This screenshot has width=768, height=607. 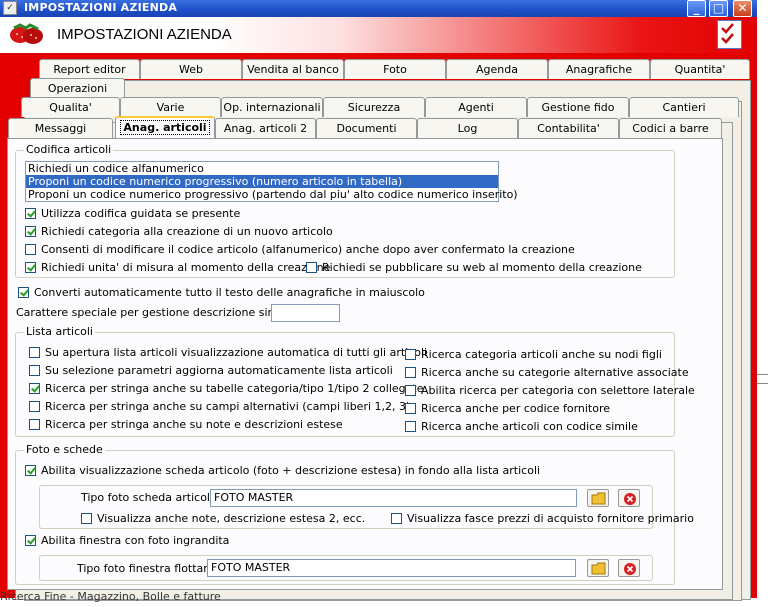 What do you see at coordinates (170, 107) in the screenshot?
I see `tab-varie: Varie` at bounding box center [170, 107].